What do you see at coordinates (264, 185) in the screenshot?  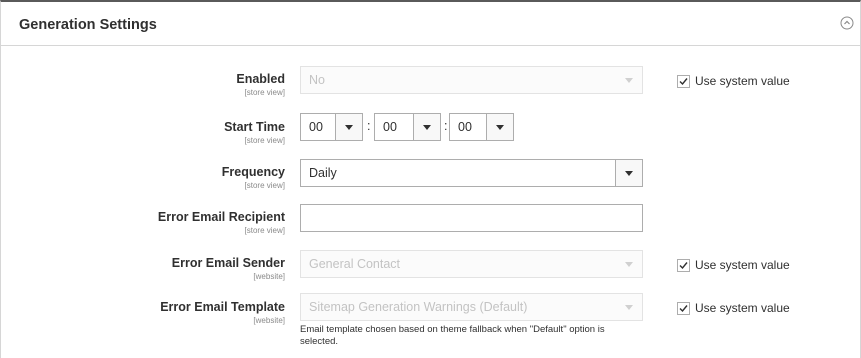 I see `frequency-scope: [store view]` at bounding box center [264, 185].